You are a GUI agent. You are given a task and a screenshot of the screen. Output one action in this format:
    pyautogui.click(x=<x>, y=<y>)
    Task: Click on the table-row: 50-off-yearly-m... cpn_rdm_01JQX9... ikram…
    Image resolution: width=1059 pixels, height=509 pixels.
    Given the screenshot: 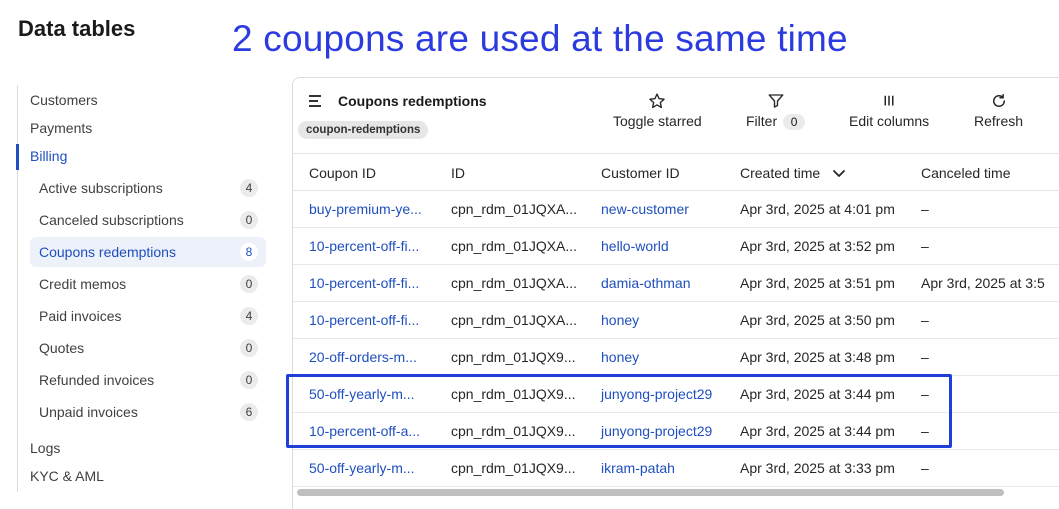 What is the action you would take?
    pyautogui.click(x=676, y=468)
    